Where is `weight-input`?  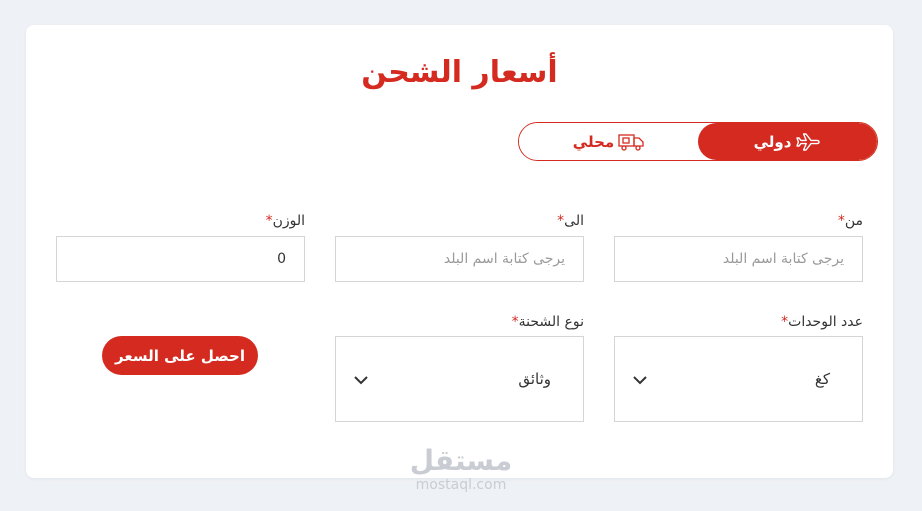
weight-input is located at coordinates (180, 259).